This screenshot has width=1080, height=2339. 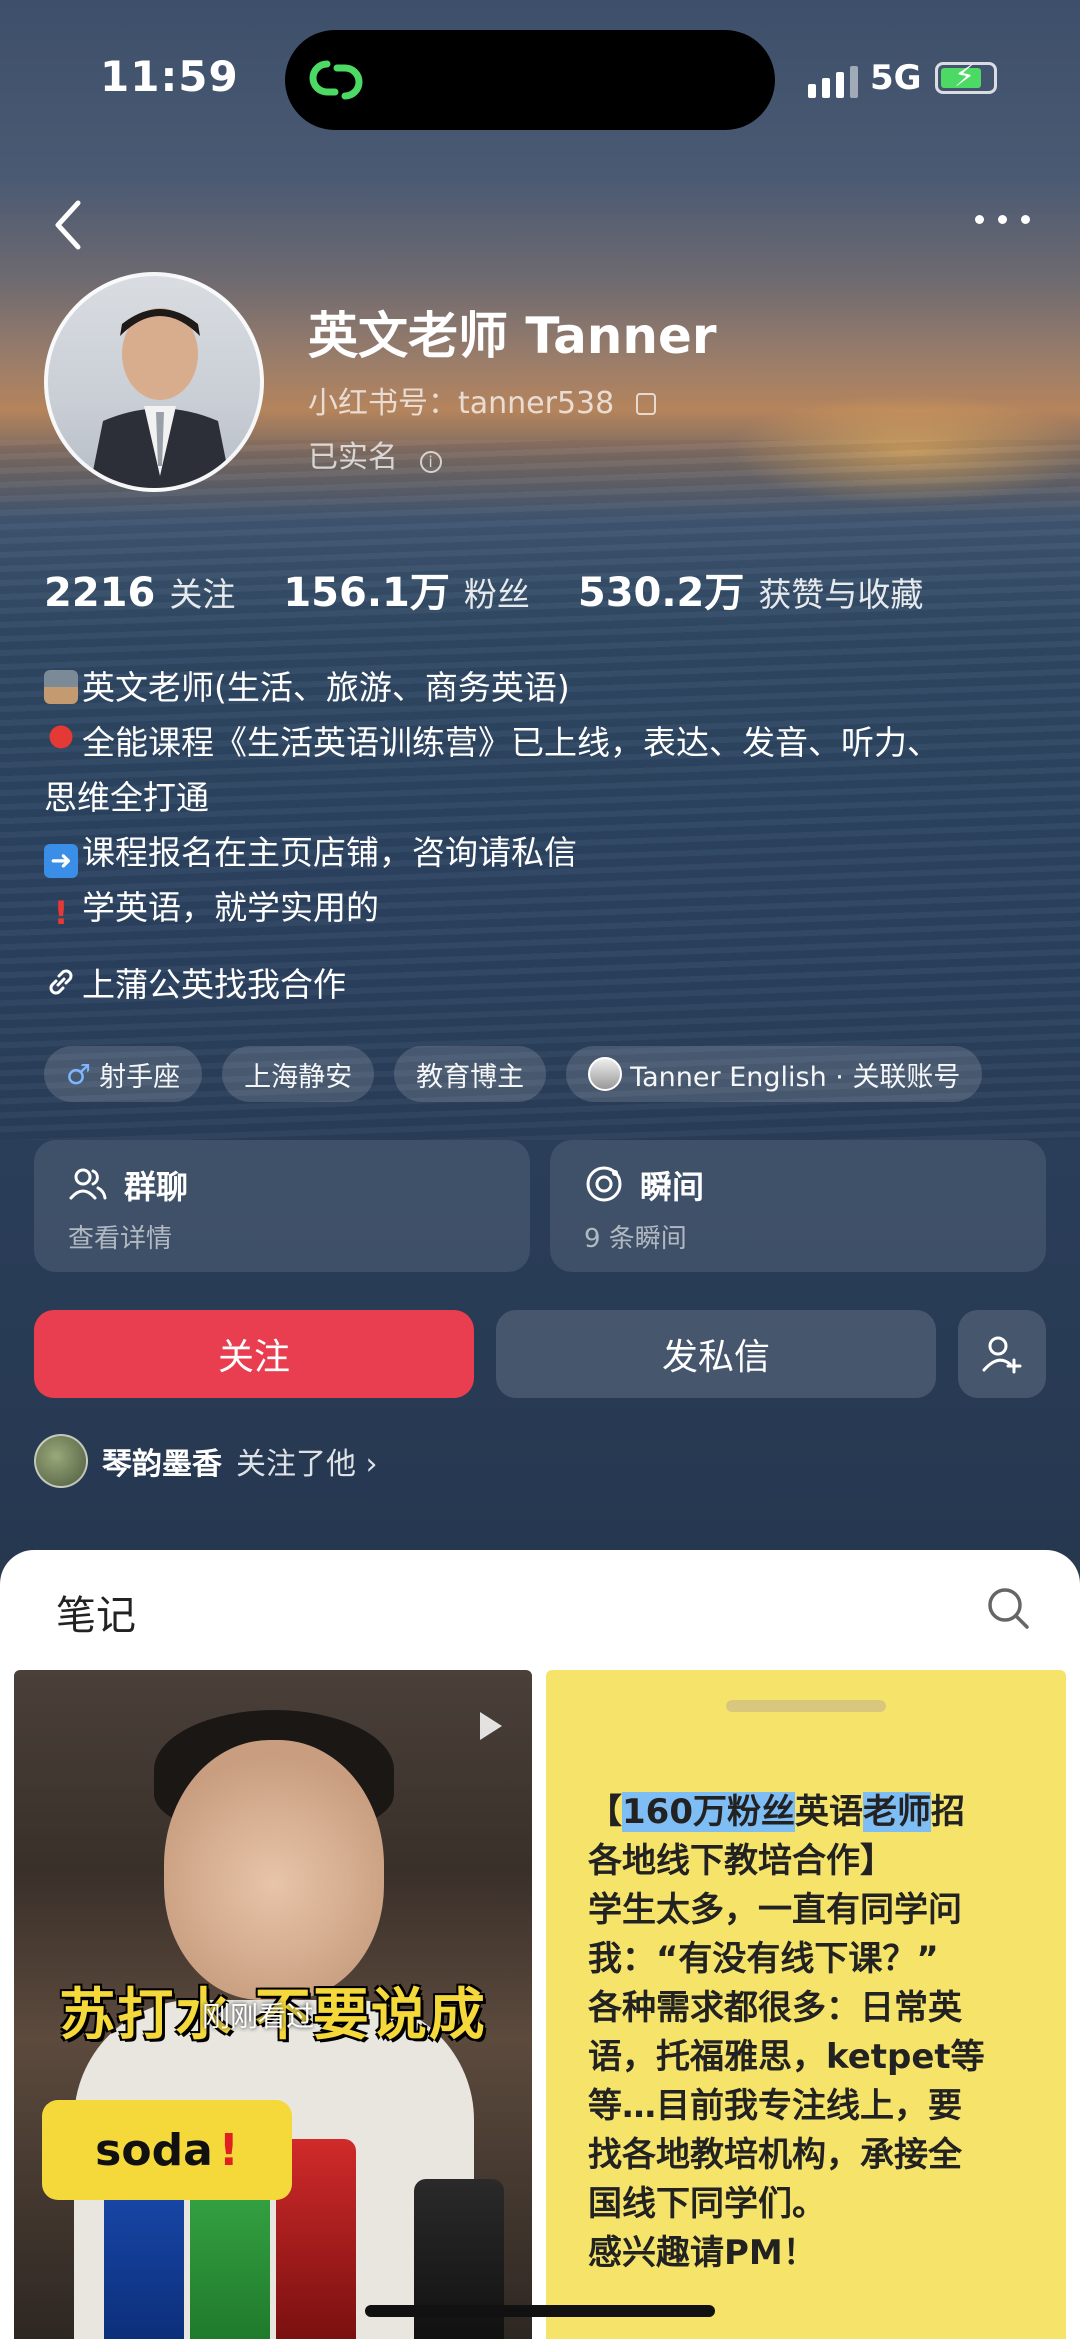 What do you see at coordinates (228, 2150) in the screenshot?
I see `soda-exclaim: !` at bounding box center [228, 2150].